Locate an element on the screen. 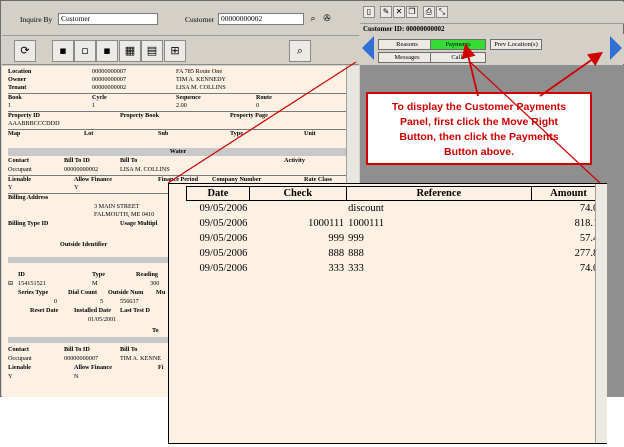 The image size is (624, 447). property-id-header: Property ID is located at coordinates (24, 115).